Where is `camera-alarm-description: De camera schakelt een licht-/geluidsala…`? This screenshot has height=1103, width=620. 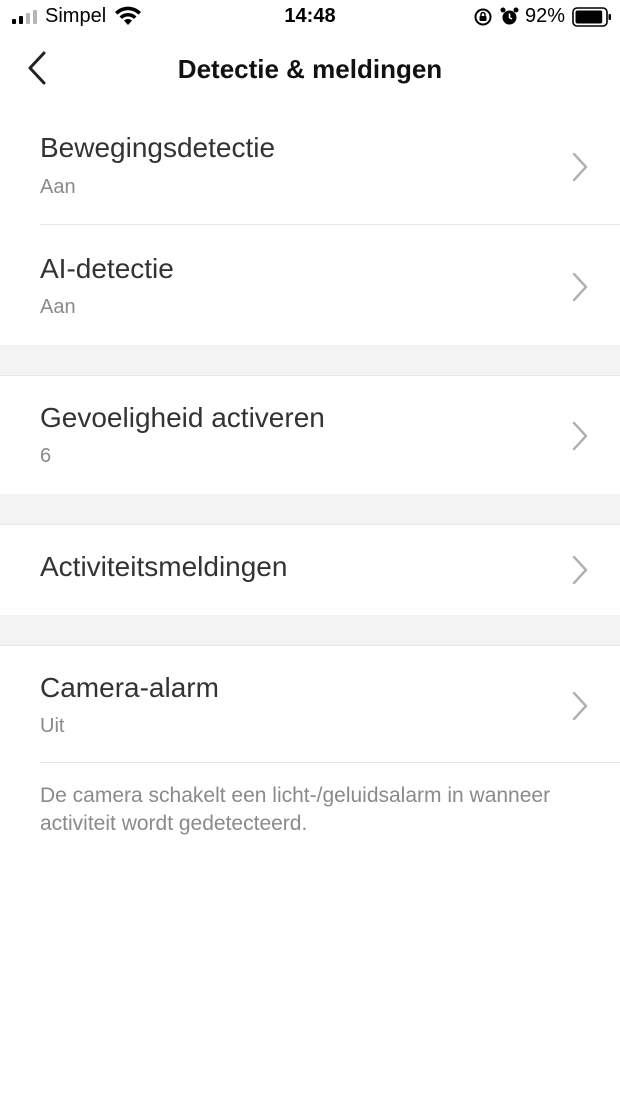
camera-alarm-description: De camera schakelt een licht-/geluidsala… is located at coordinates (295, 809).